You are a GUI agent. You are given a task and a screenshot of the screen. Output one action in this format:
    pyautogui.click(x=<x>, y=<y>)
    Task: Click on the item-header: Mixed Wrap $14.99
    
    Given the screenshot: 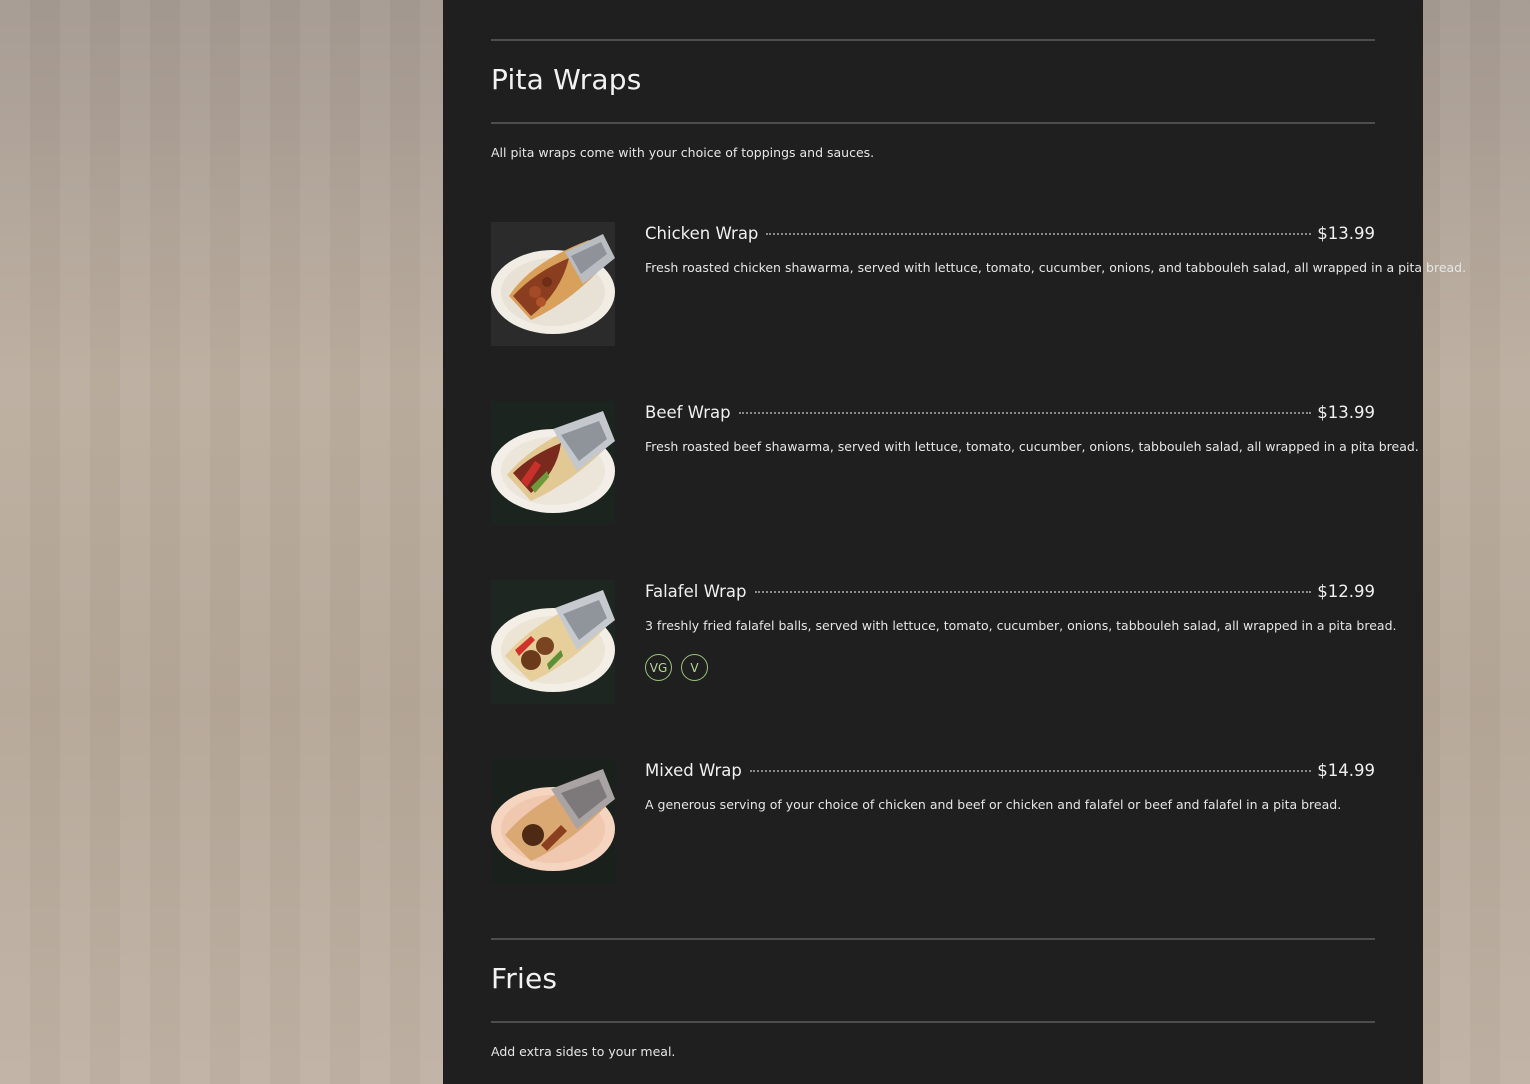 What is the action you would take?
    pyautogui.click(x=1010, y=770)
    